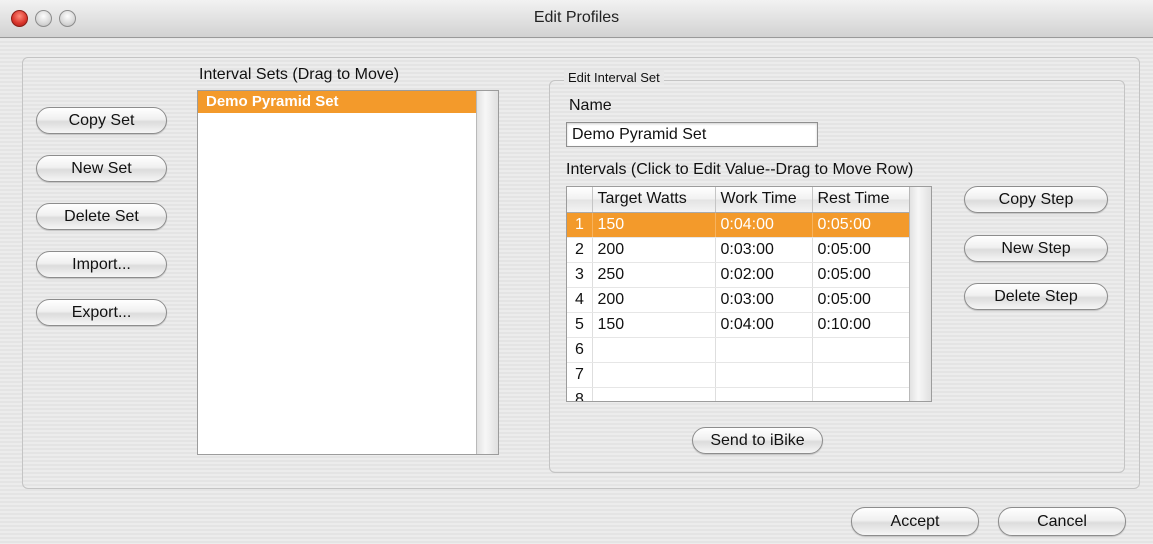 This screenshot has width=1153, height=544. I want to click on column-header-work-time: Work Time, so click(764, 200).